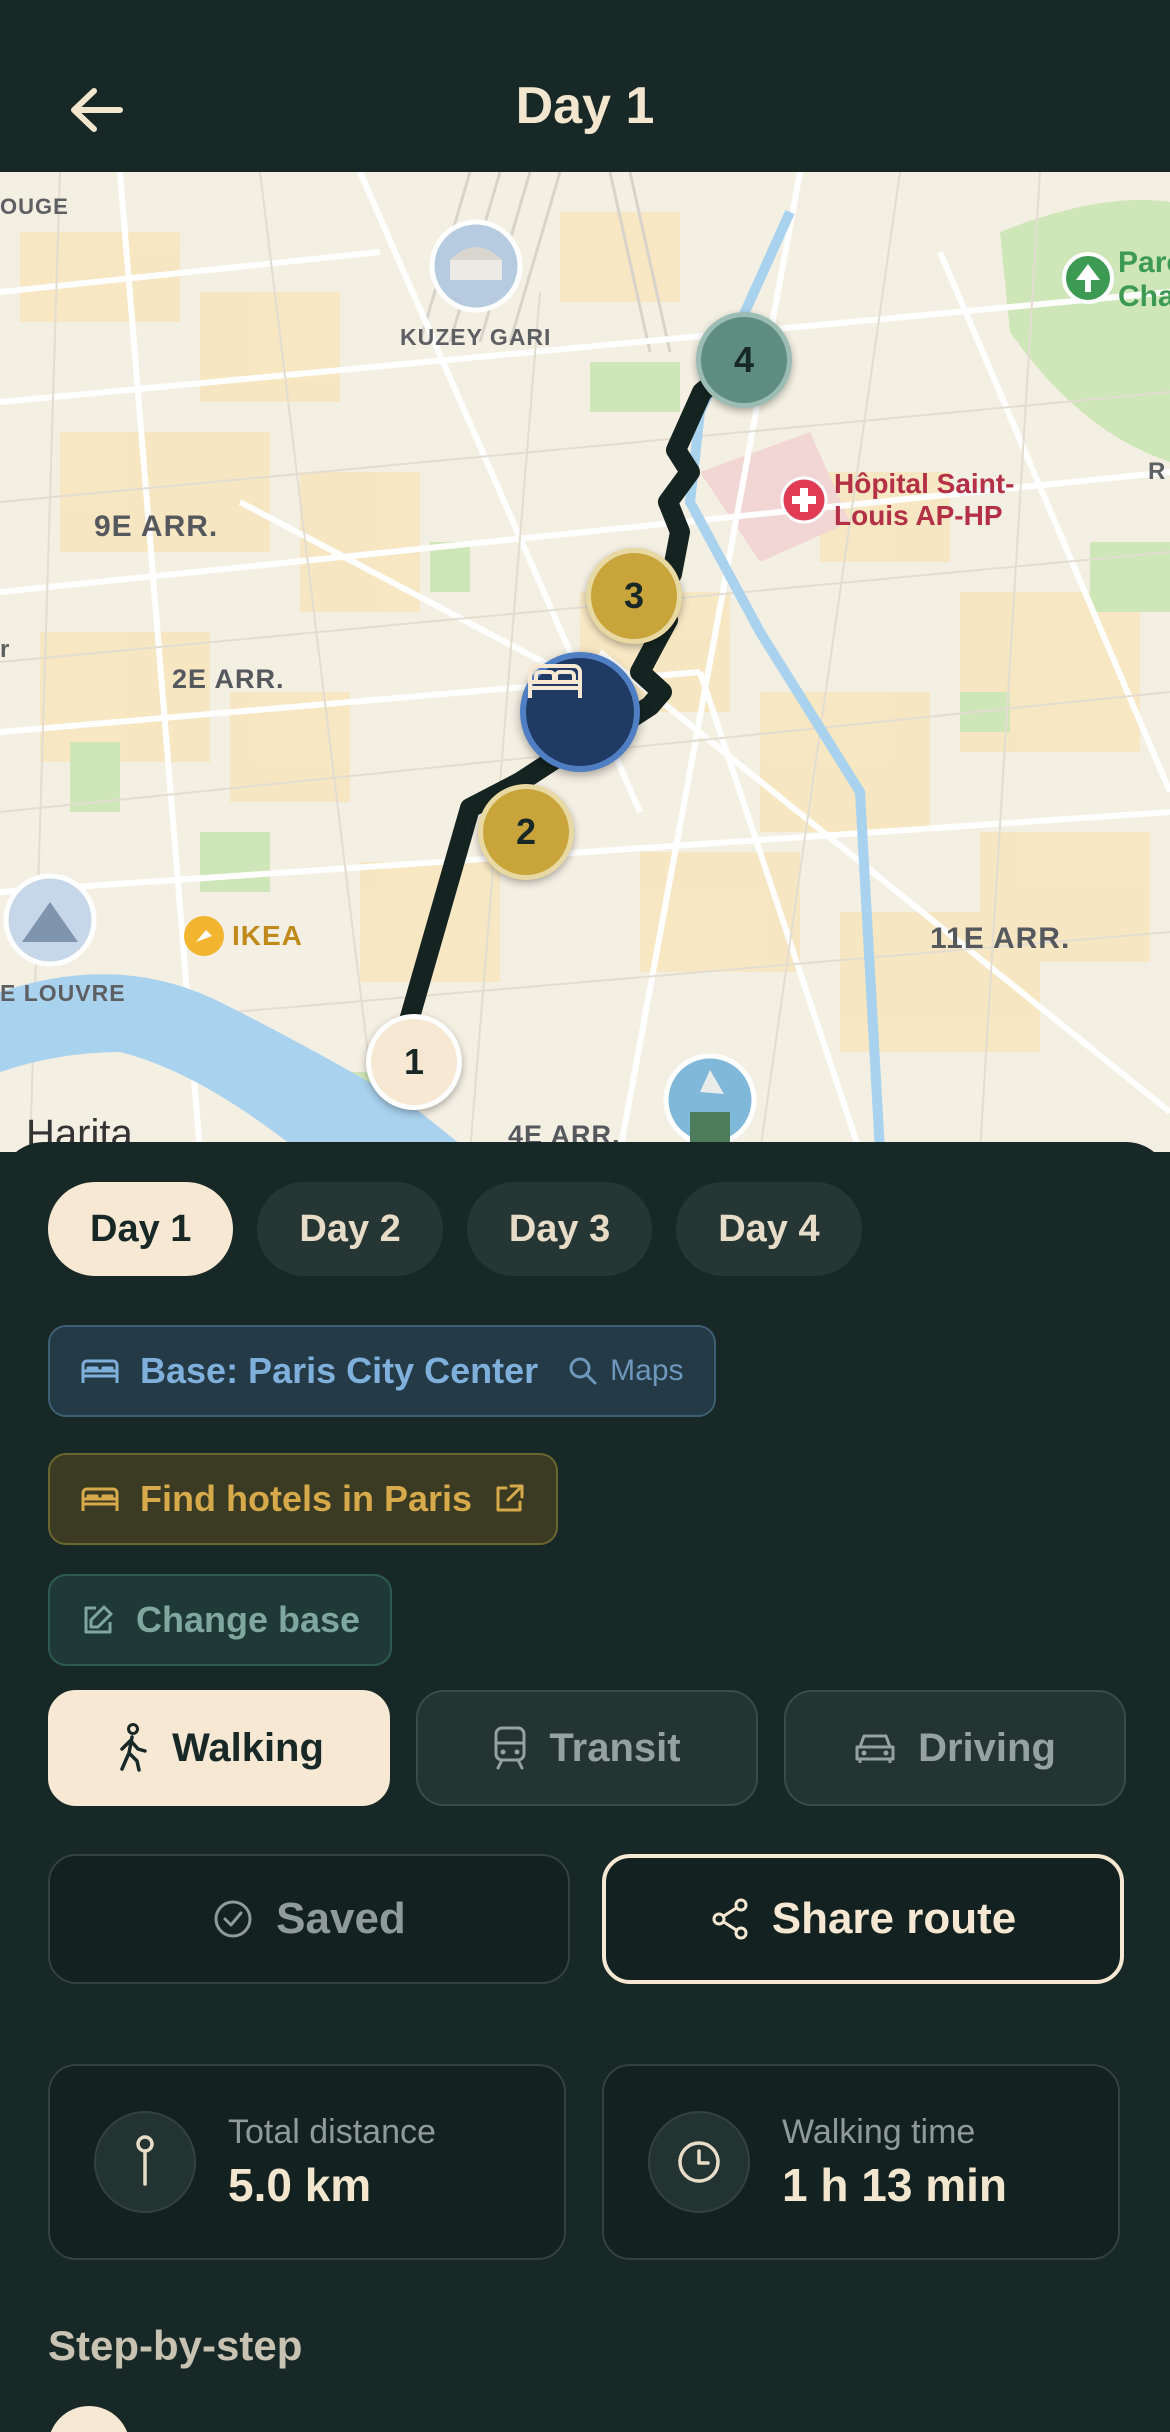  I want to click on tab-day-2: Day 2, so click(350, 1229).